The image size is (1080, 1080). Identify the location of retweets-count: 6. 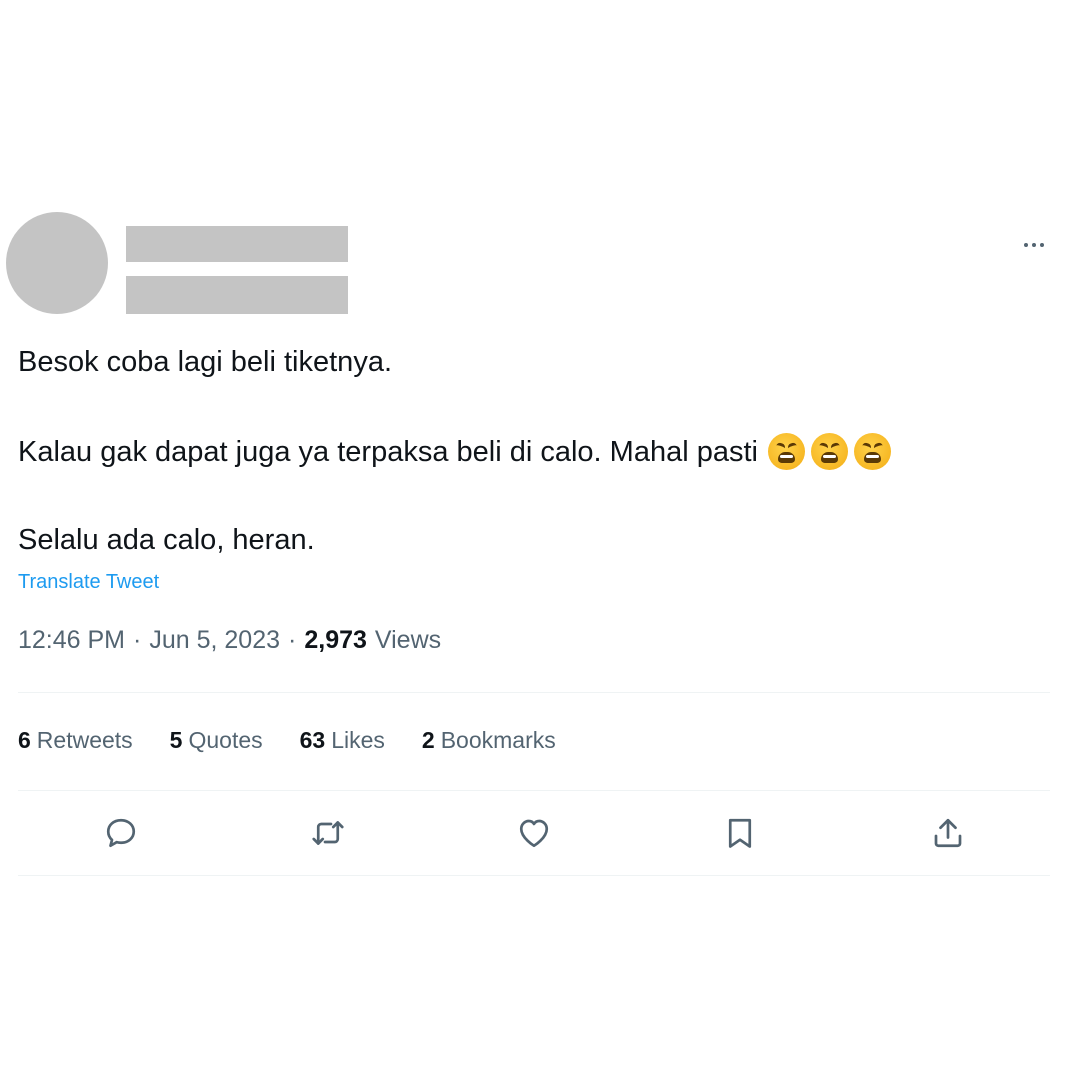
(24, 740).